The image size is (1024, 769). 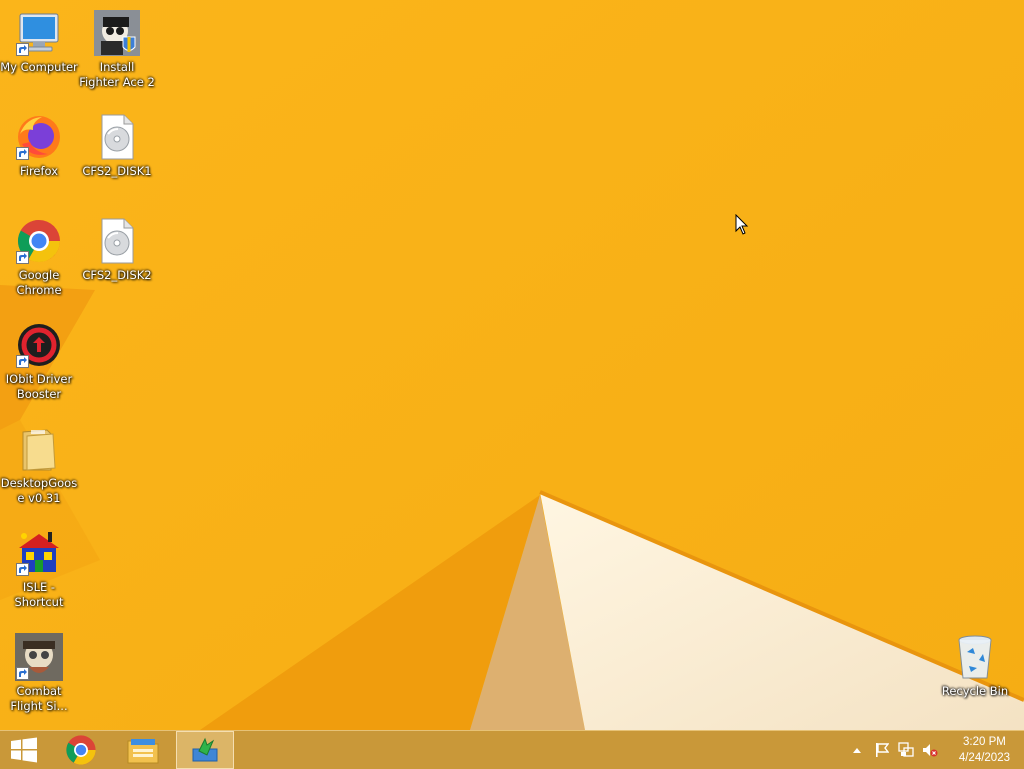 I want to click on clock-time: 3:20 PM, so click(x=984, y=742).